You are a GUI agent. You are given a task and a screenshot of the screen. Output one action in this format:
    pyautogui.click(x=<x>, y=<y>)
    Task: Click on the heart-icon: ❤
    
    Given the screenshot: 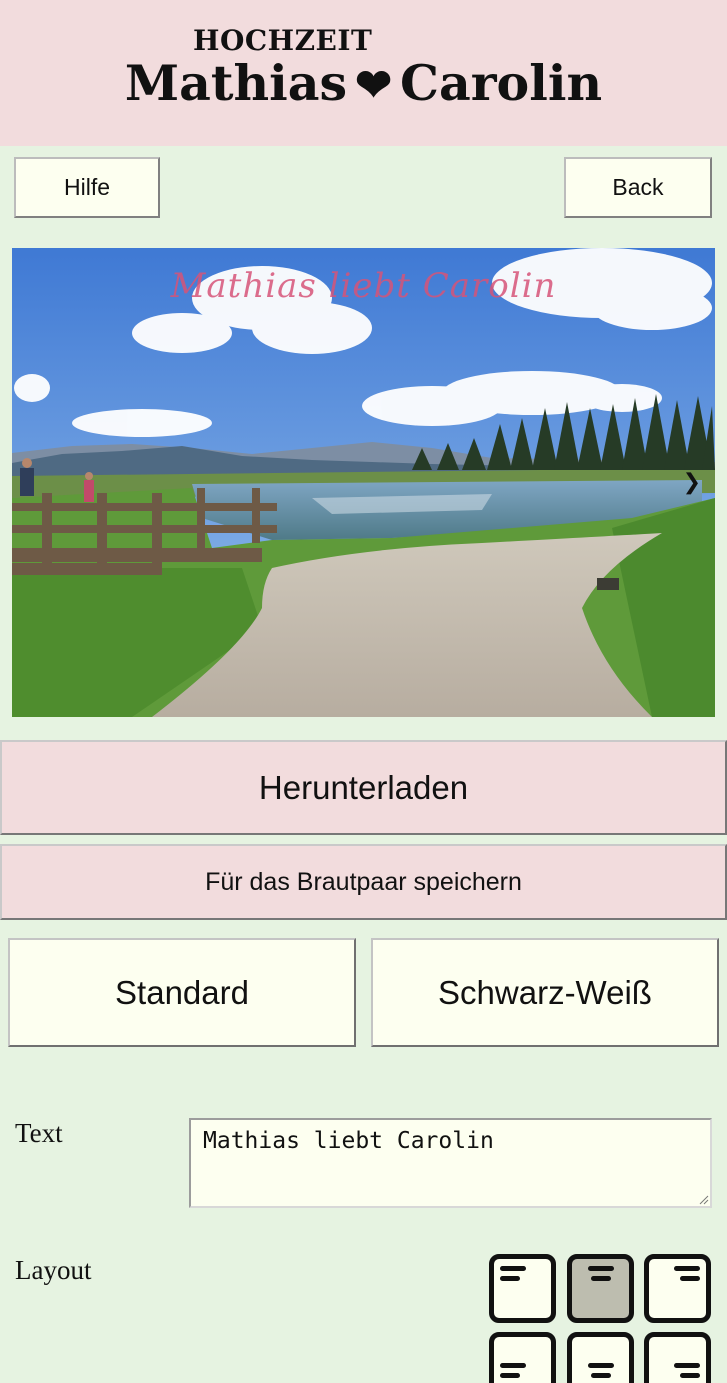 What is the action you would take?
    pyautogui.click(x=373, y=85)
    